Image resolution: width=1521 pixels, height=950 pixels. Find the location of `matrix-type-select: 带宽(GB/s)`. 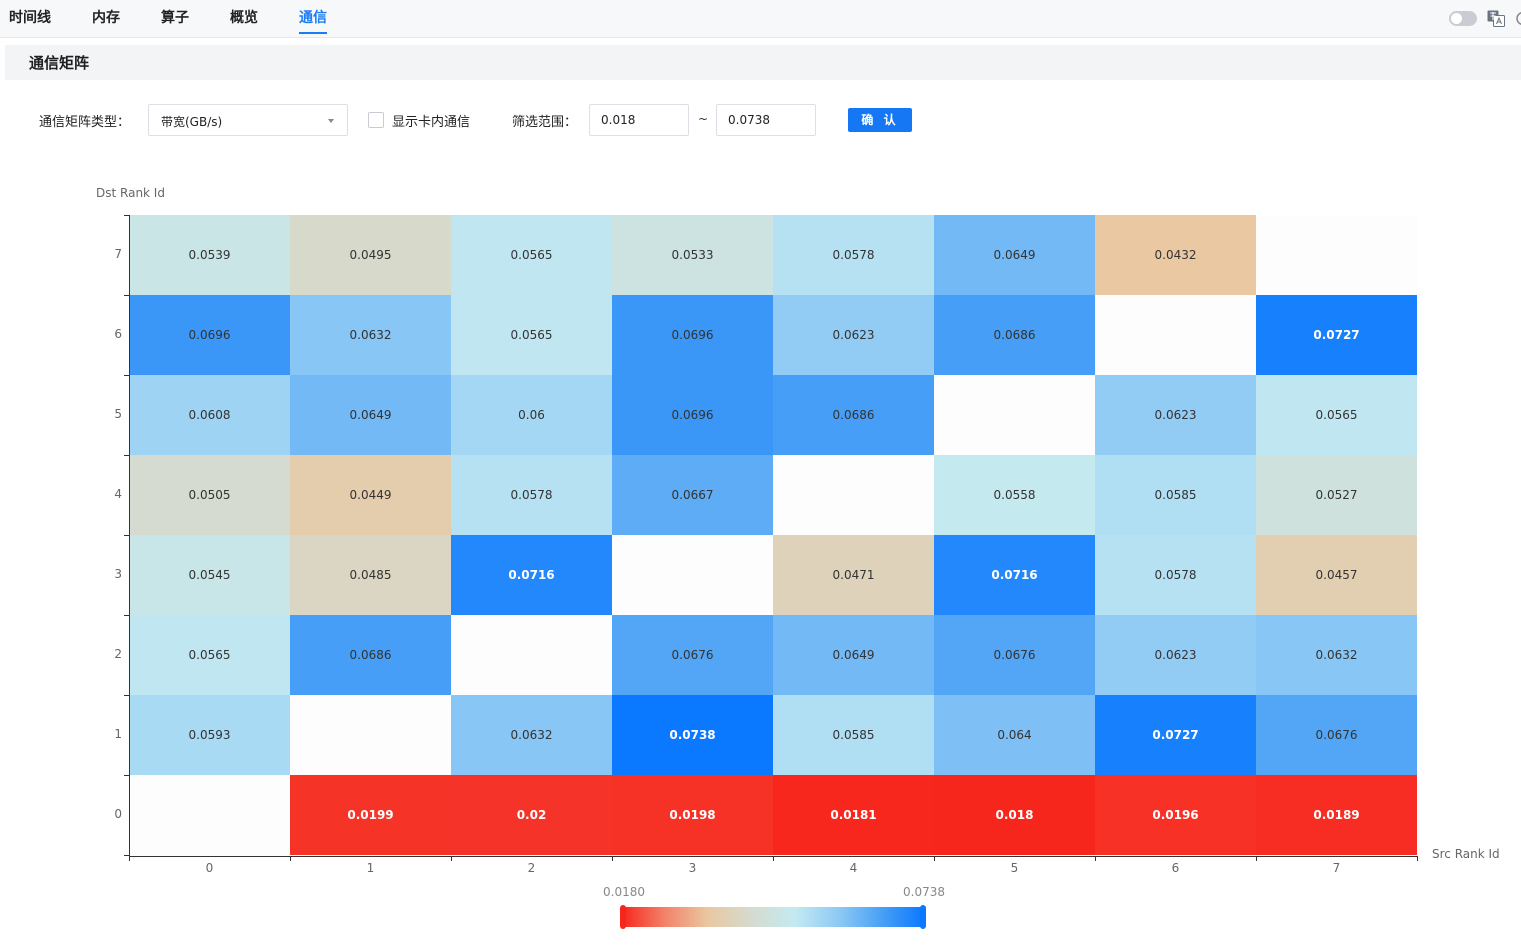

matrix-type-select: 带宽(GB/s) is located at coordinates (248, 120).